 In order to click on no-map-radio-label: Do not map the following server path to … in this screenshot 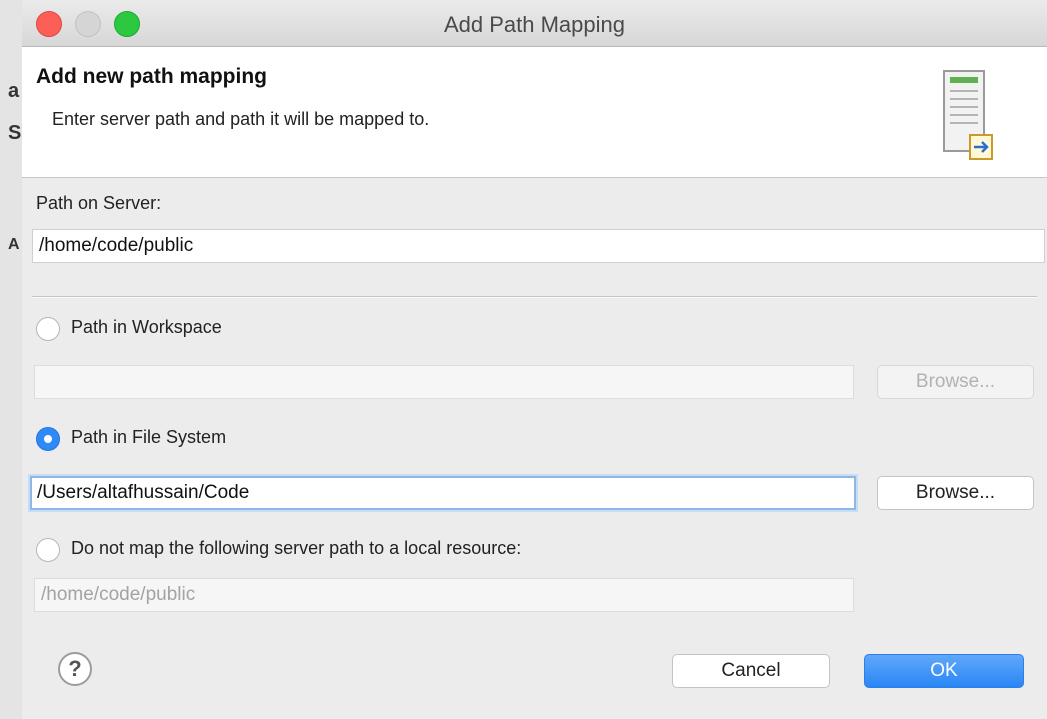, I will do `click(296, 548)`.